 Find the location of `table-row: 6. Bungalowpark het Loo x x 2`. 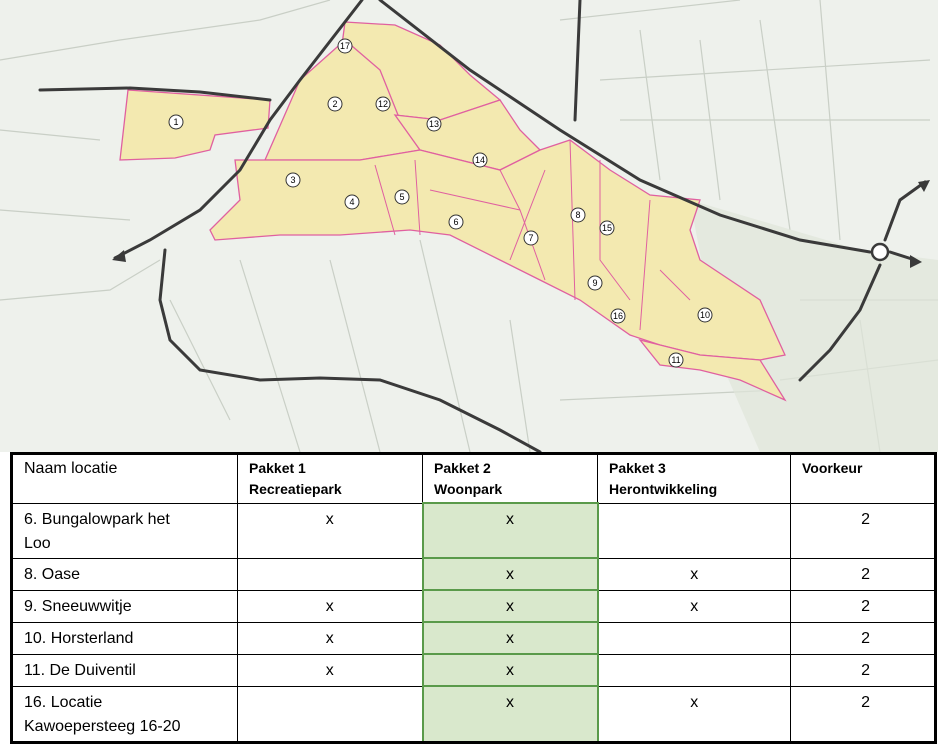

table-row: 6. Bungalowpark het Loo x x 2 is located at coordinates (473, 530).